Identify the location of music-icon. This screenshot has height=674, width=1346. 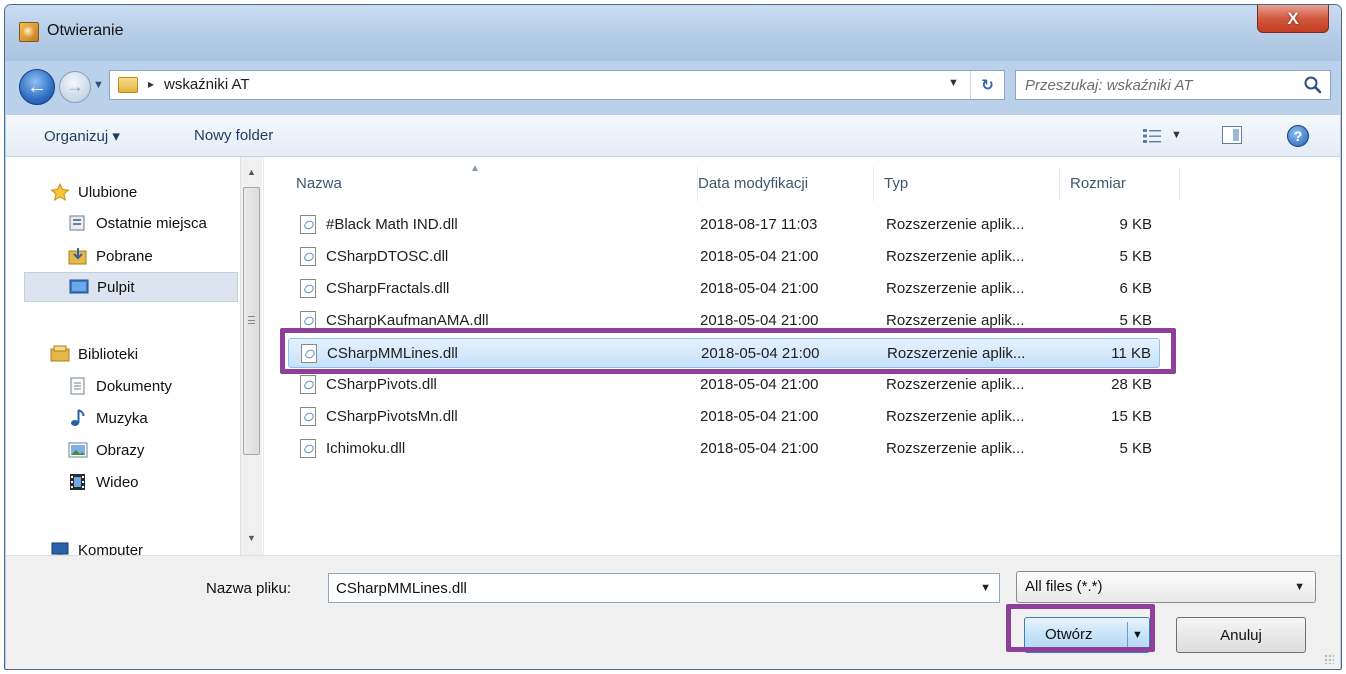
(78, 417).